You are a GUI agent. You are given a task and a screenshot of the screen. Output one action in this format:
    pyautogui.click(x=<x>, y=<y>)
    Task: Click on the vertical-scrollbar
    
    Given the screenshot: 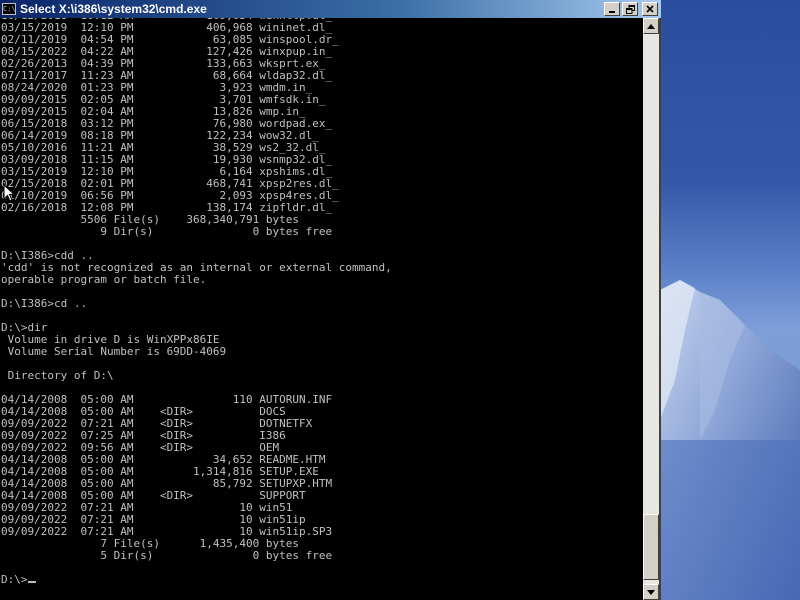 What is the action you would take?
    pyautogui.click(x=651, y=309)
    